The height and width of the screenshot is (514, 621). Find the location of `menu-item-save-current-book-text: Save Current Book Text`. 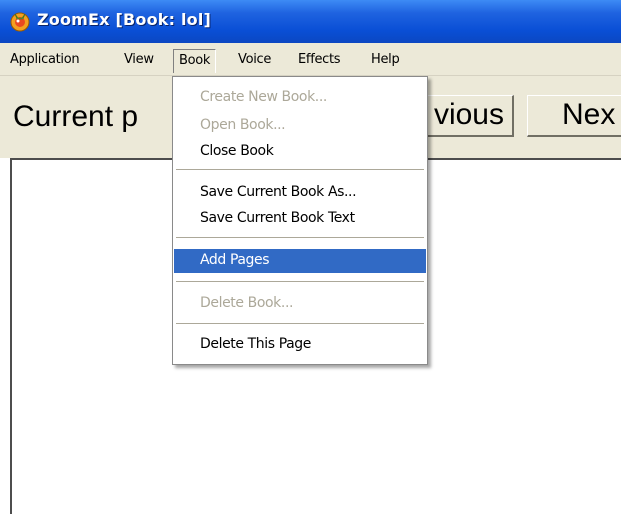

menu-item-save-current-book-text: Save Current Book Text is located at coordinates (300, 219).